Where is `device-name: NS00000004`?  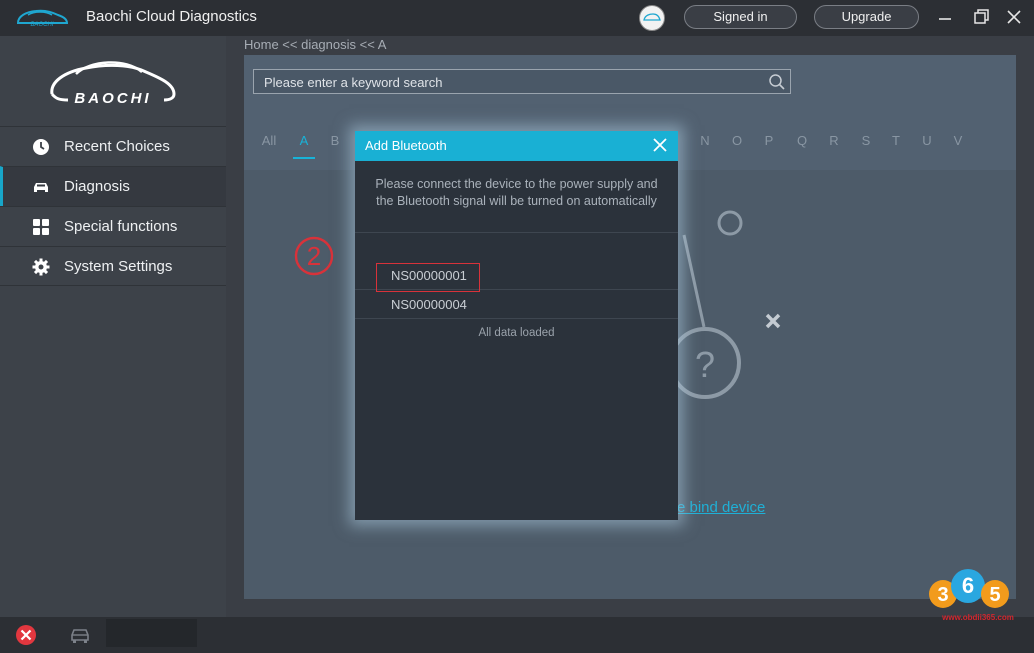
device-name: NS00000004 is located at coordinates (429, 304).